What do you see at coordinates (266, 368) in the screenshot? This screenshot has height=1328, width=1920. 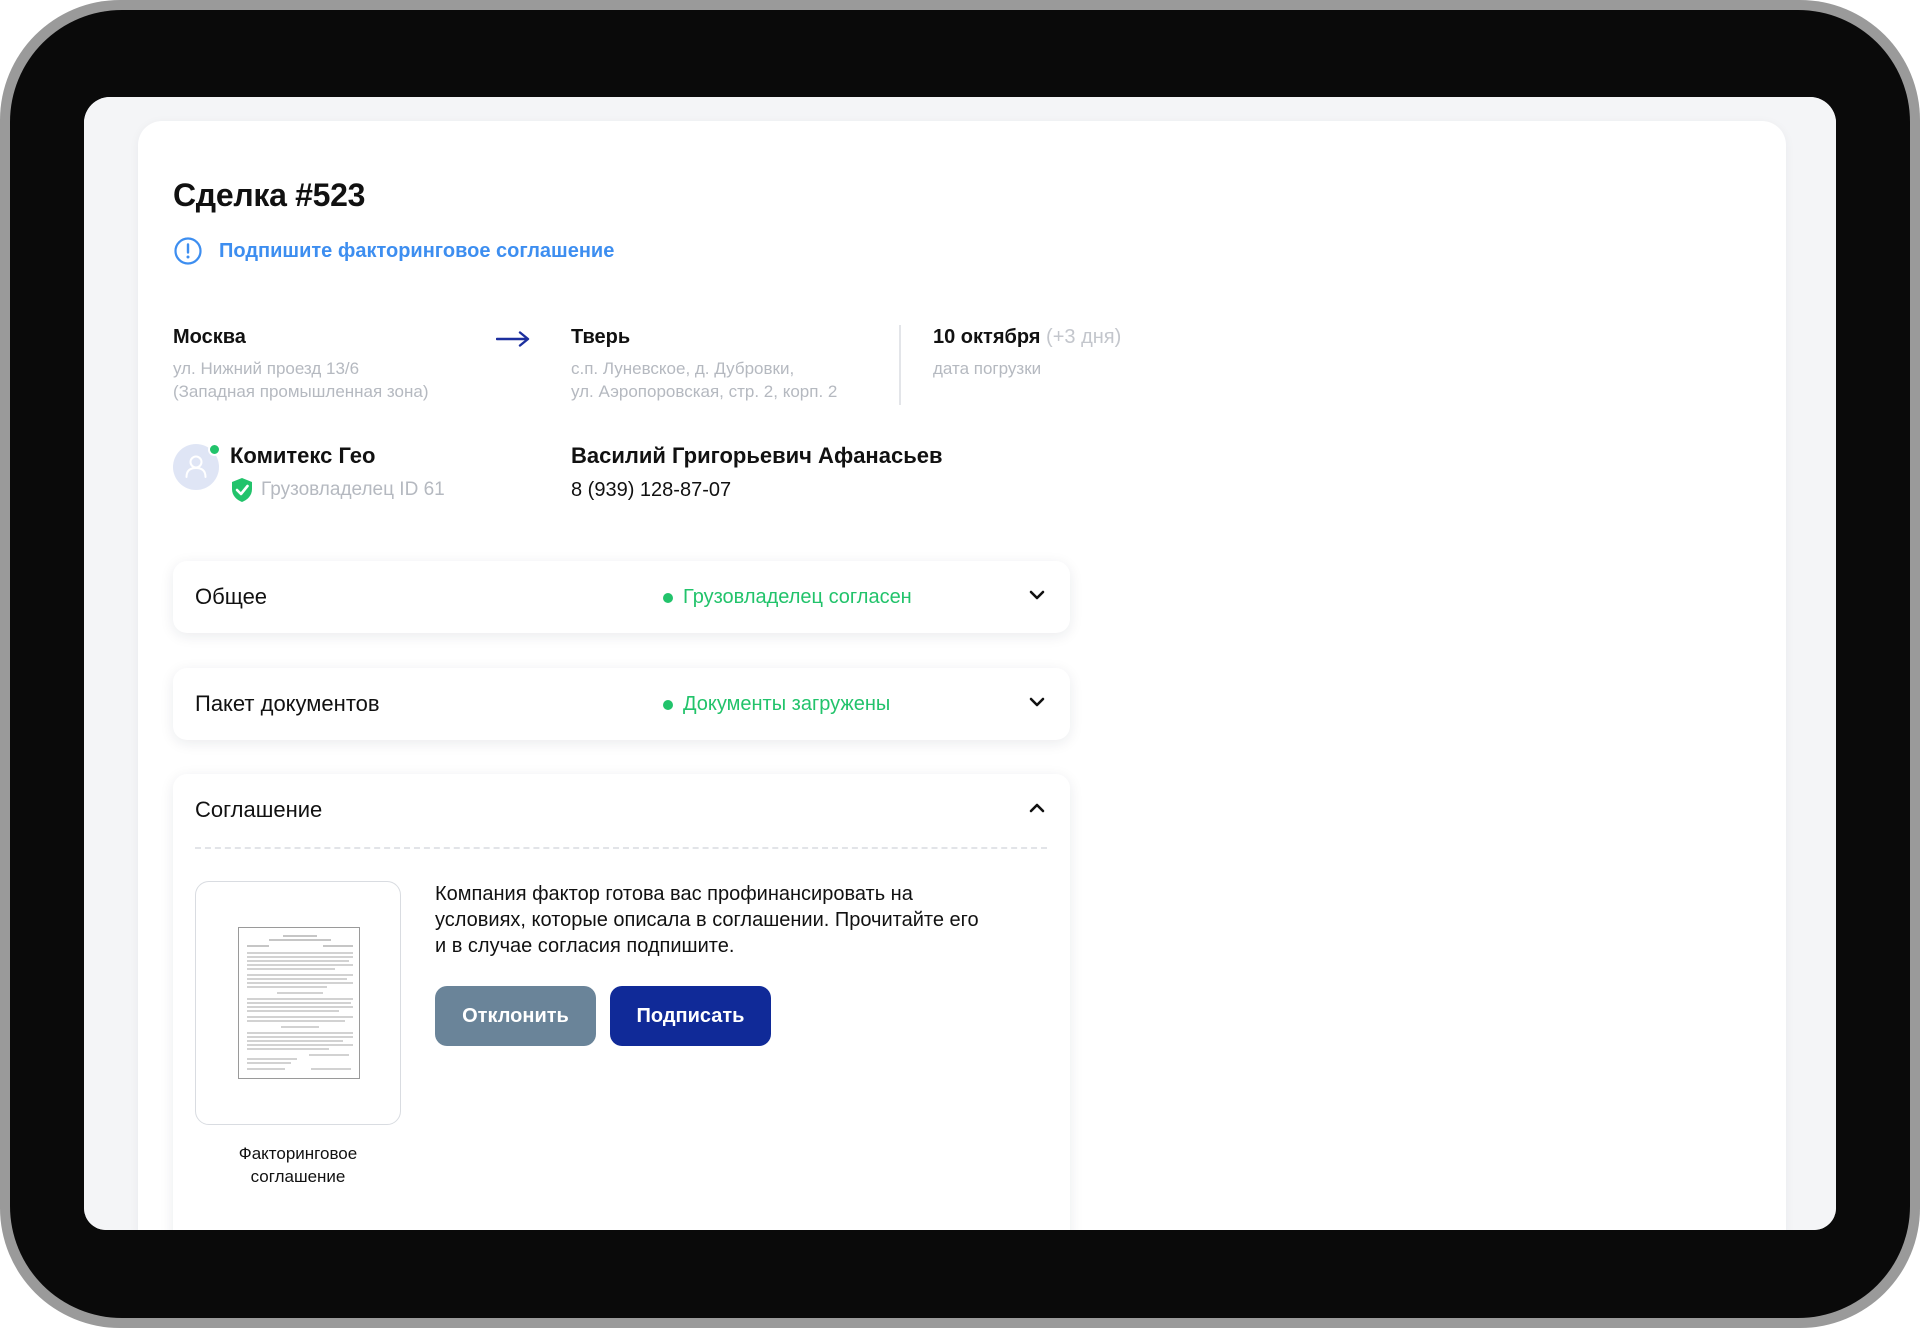 I see `origin-address-line1: ул. Нижний проезд 13/6` at bounding box center [266, 368].